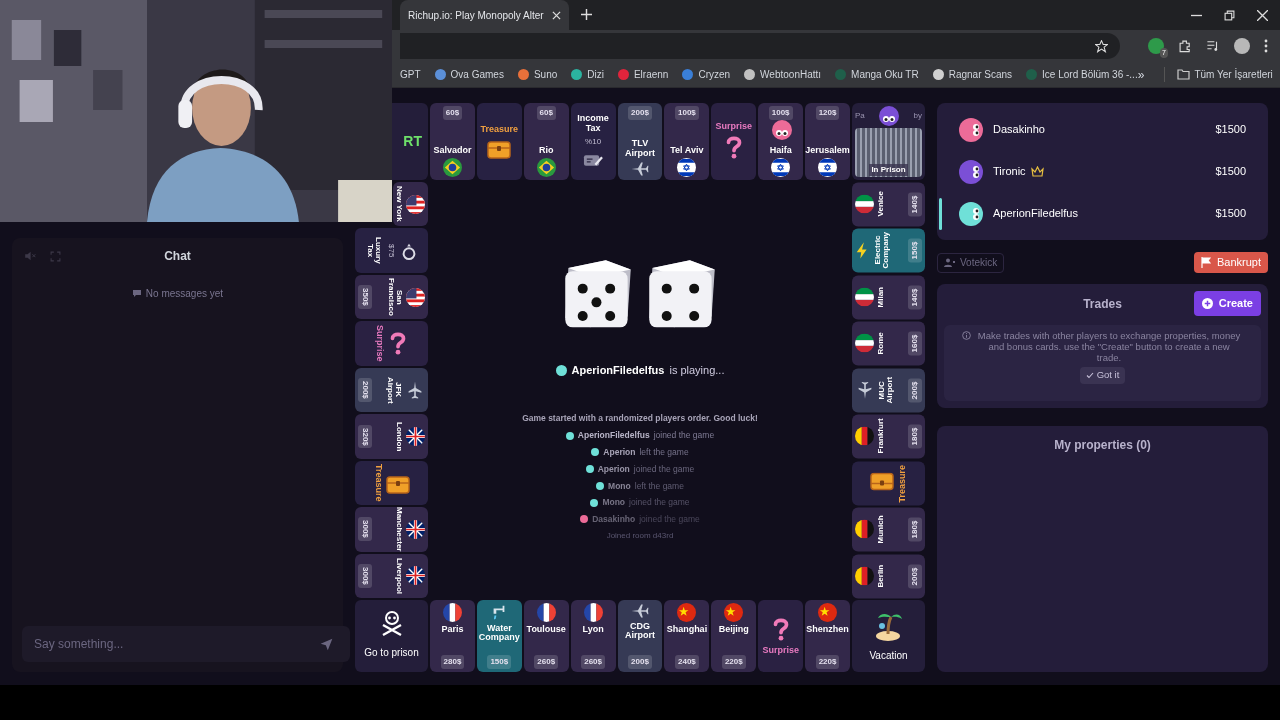 Image resolution: width=1280 pixels, height=720 pixels. What do you see at coordinates (484, 15) in the screenshot?
I see `browser-tab: Richup.io: Play Monopoly Alter` at bounding box center [484, 15].